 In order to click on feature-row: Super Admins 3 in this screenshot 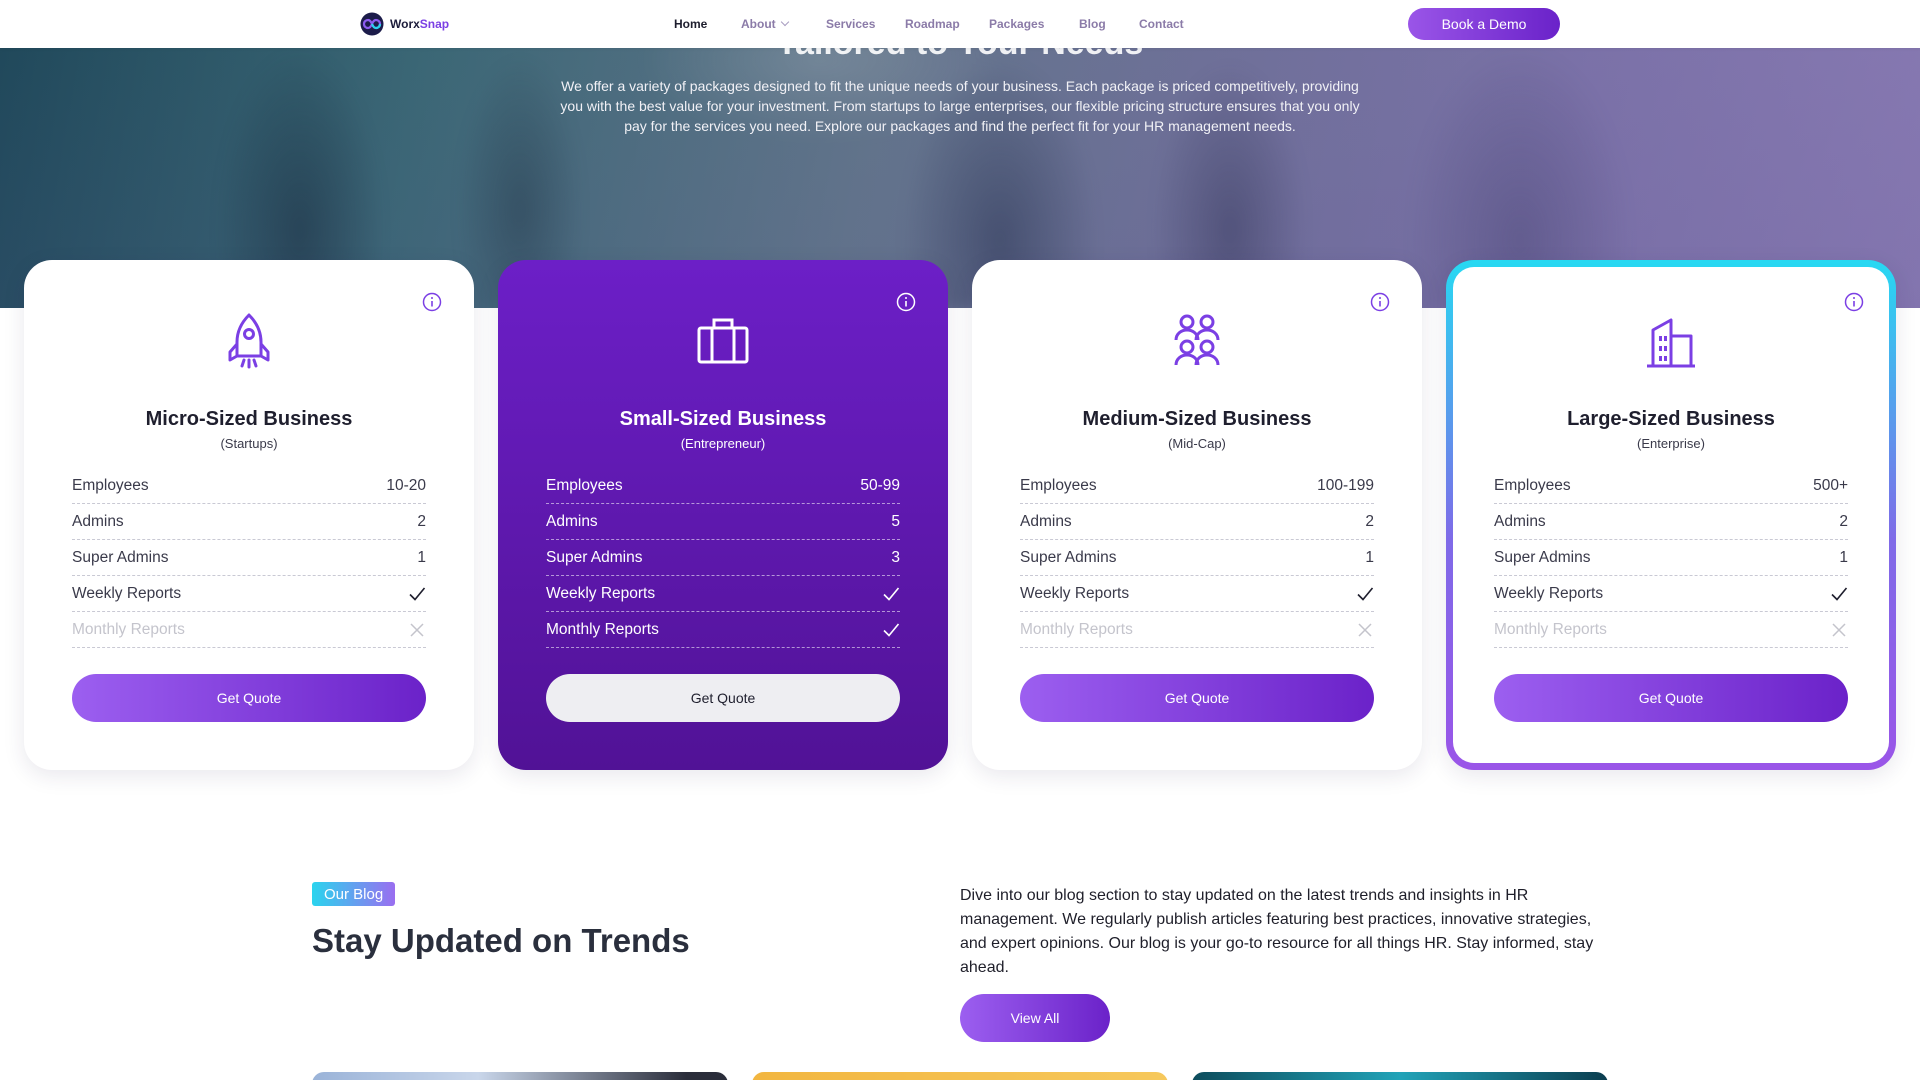, I will do `click(723, 558)`.